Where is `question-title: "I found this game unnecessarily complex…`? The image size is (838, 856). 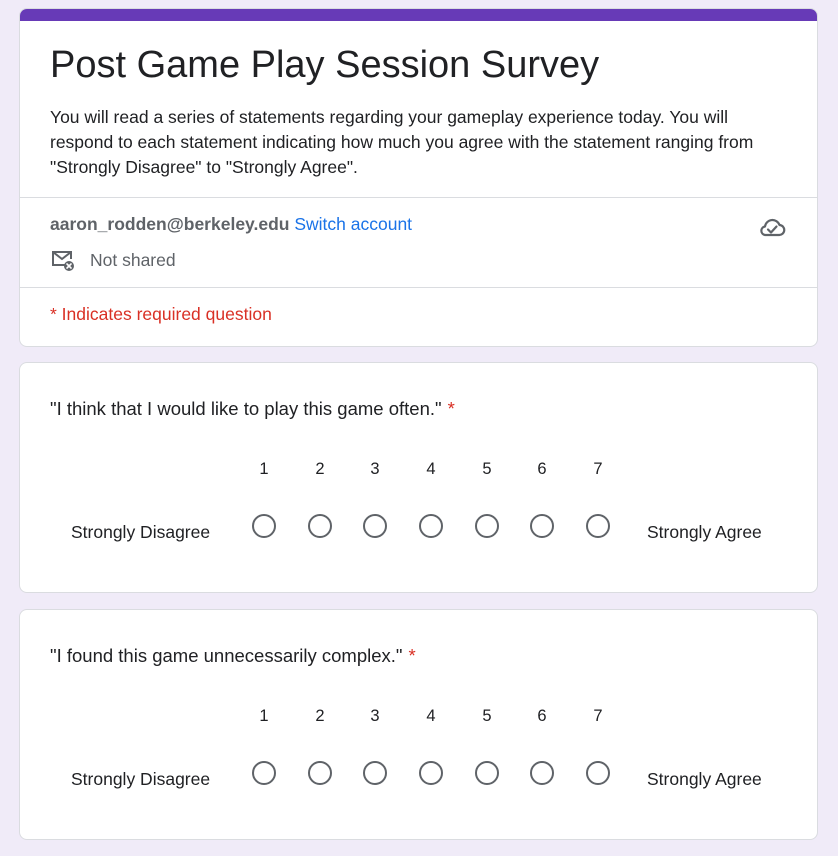 question-title: "I found this game unnecessarily complex… is located at coordinates (233, 656).